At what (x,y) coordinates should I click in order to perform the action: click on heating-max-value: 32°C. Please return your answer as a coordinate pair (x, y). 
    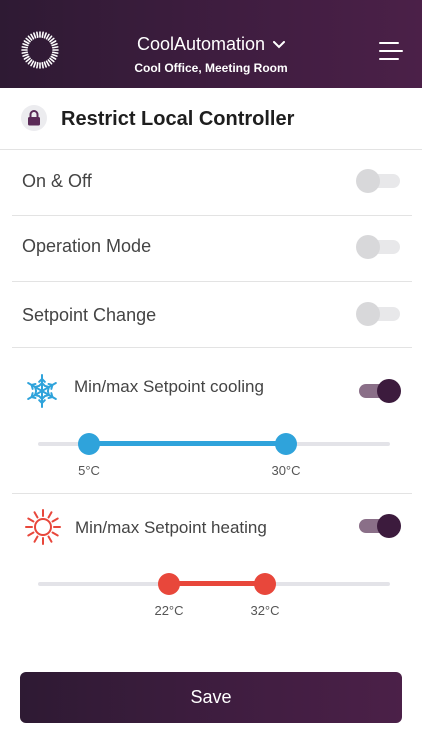
    Looking at the image, I should click on (265, 610).